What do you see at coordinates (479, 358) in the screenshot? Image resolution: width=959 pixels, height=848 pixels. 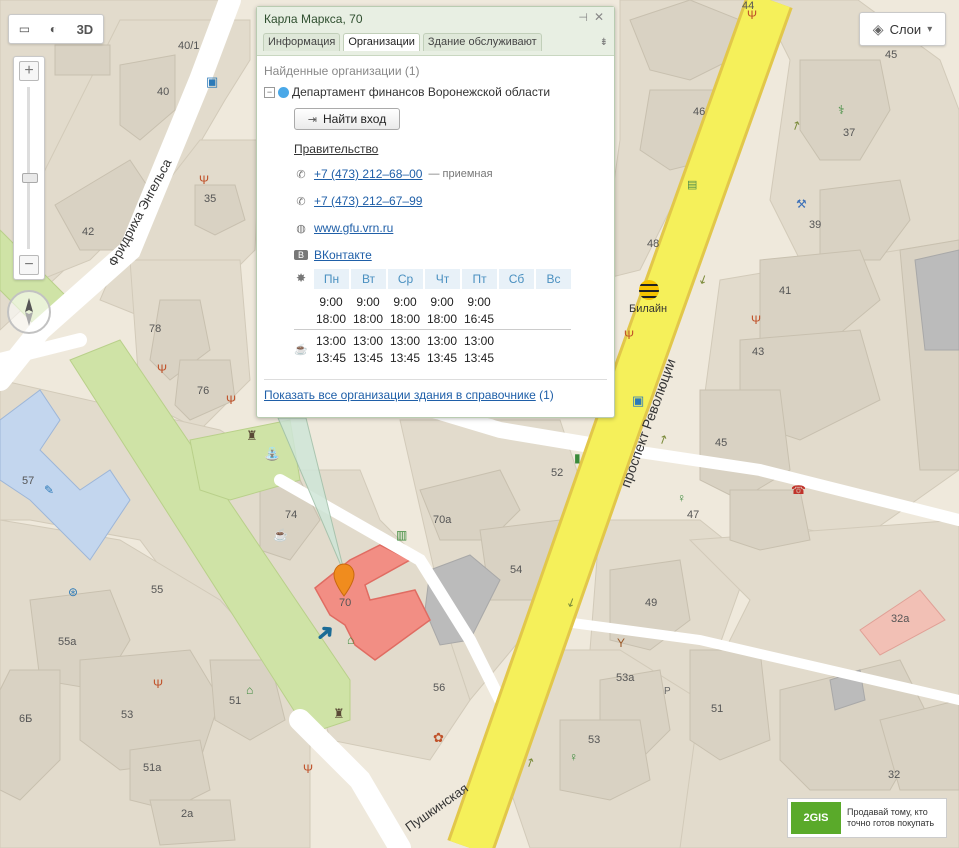 I see `lunch-end: 13:45` at bounding box center [479, 358].